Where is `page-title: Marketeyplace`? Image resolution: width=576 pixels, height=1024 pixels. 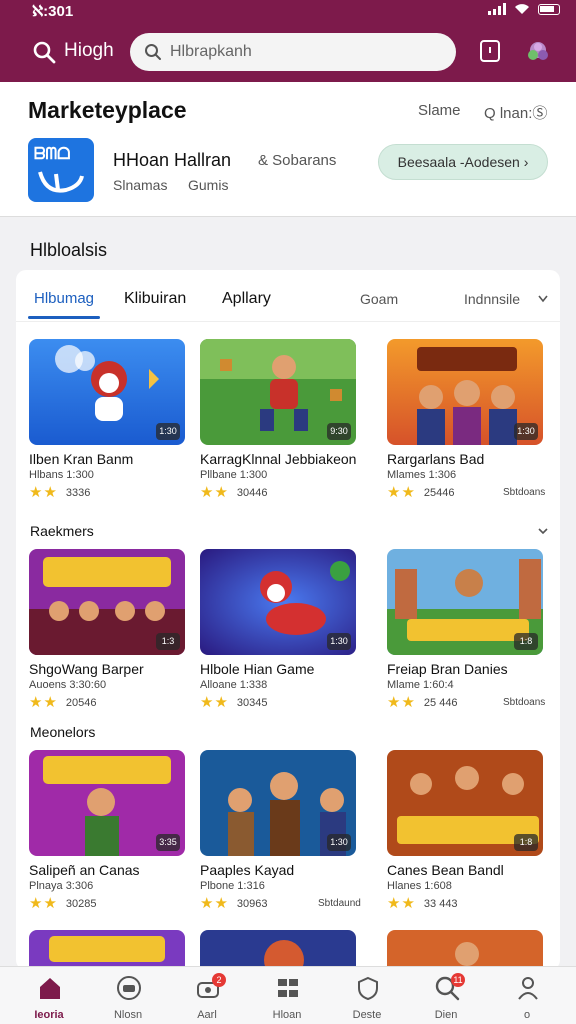 page-title: Marketeyplace is located at coordinates (107, 110).